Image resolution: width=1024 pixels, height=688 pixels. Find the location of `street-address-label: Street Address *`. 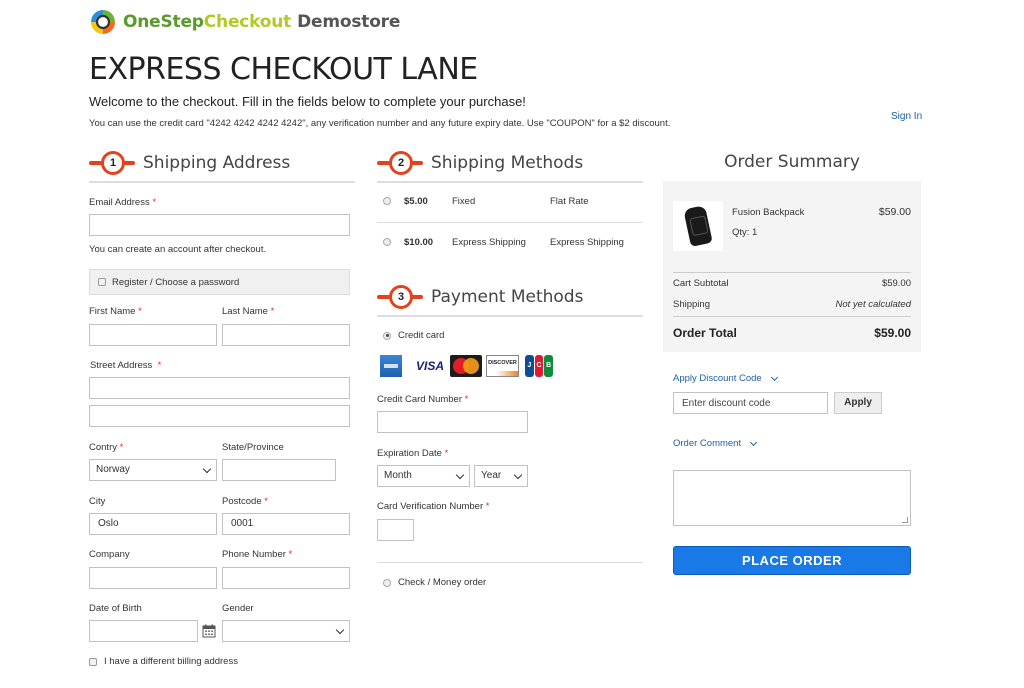

street-address-label: Street Address * is located at coordinates (126, 365).